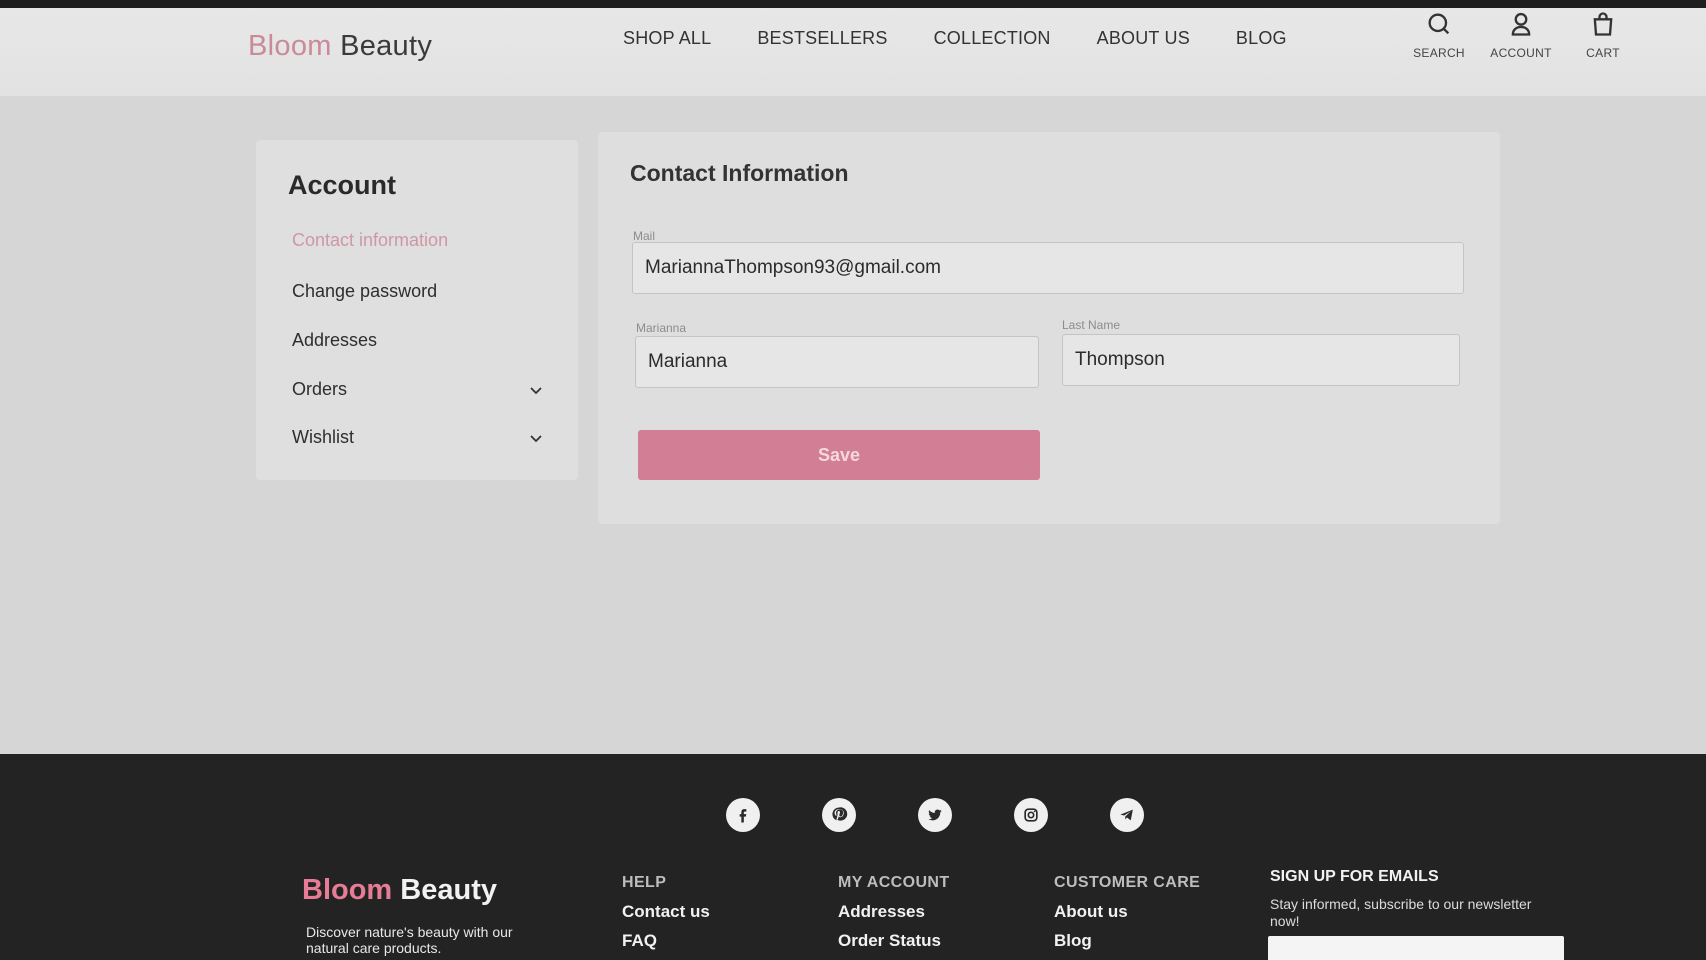  I want to click on footer-column-help: HELP Contact us FAQ, so click(666, 917).